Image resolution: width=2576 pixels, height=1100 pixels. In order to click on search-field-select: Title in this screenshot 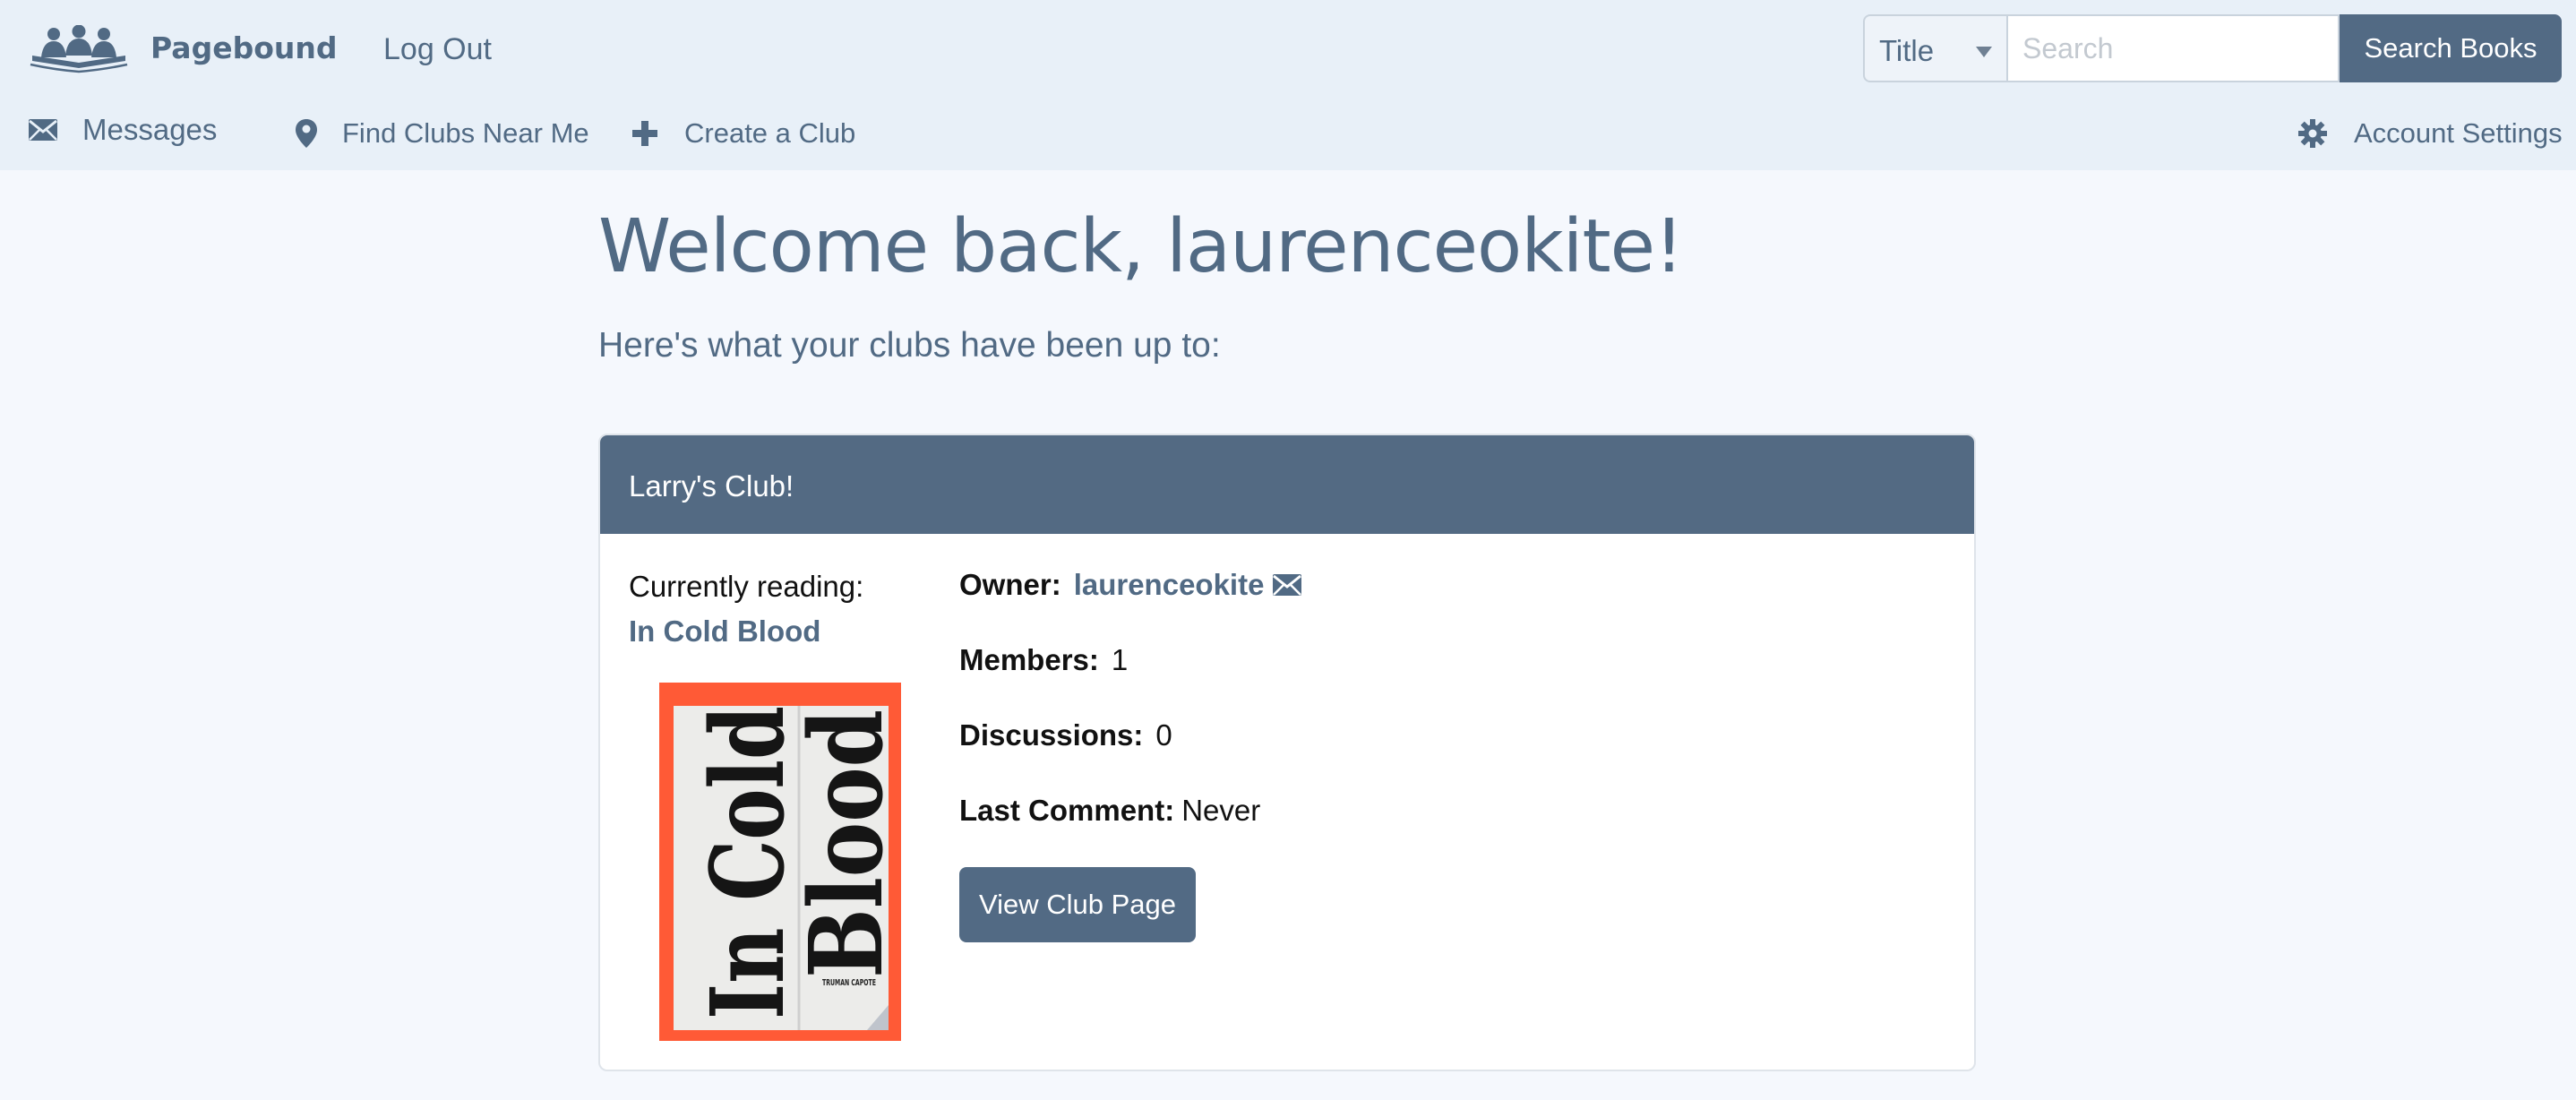, I will do `click(1935, 48)`.